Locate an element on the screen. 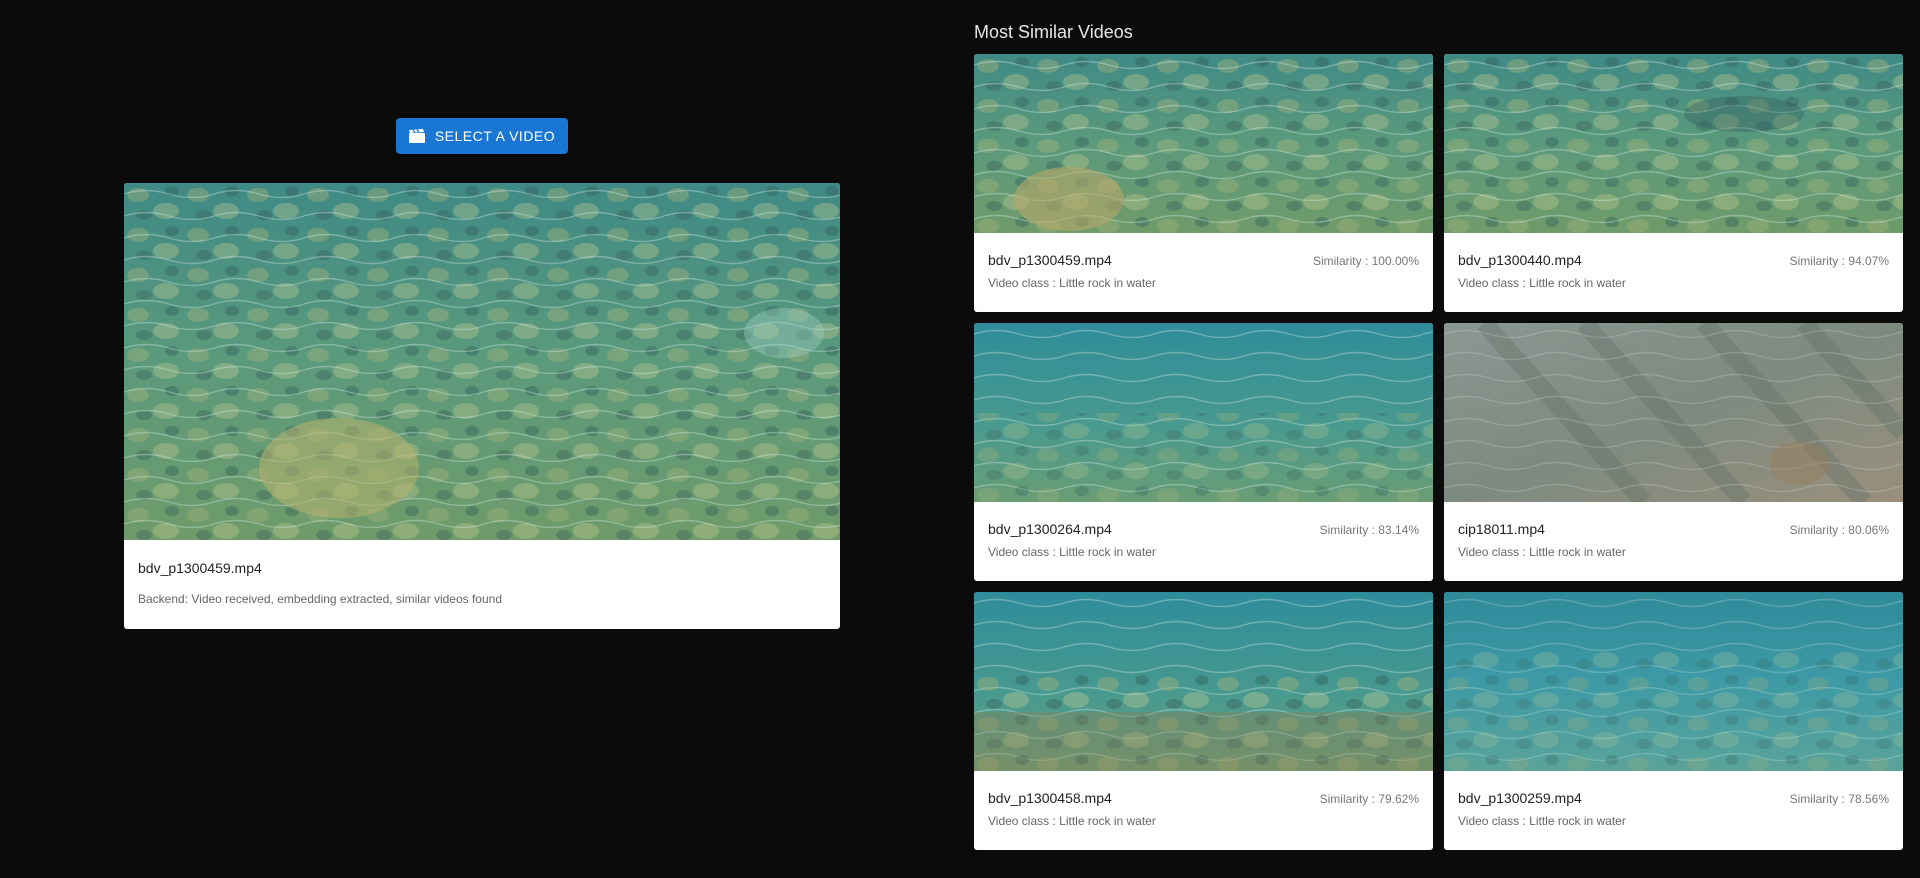 The height and width of the screenshot is (878, 1920). result-similarity: Similarity : 83.14% is located at coordinates (1369, 530).